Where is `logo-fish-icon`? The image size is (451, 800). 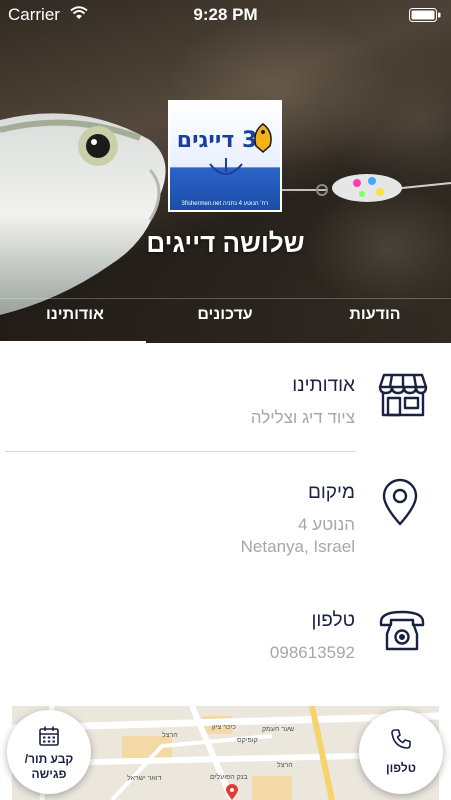
logo-fish-icon is located at coordinates (263, 138).